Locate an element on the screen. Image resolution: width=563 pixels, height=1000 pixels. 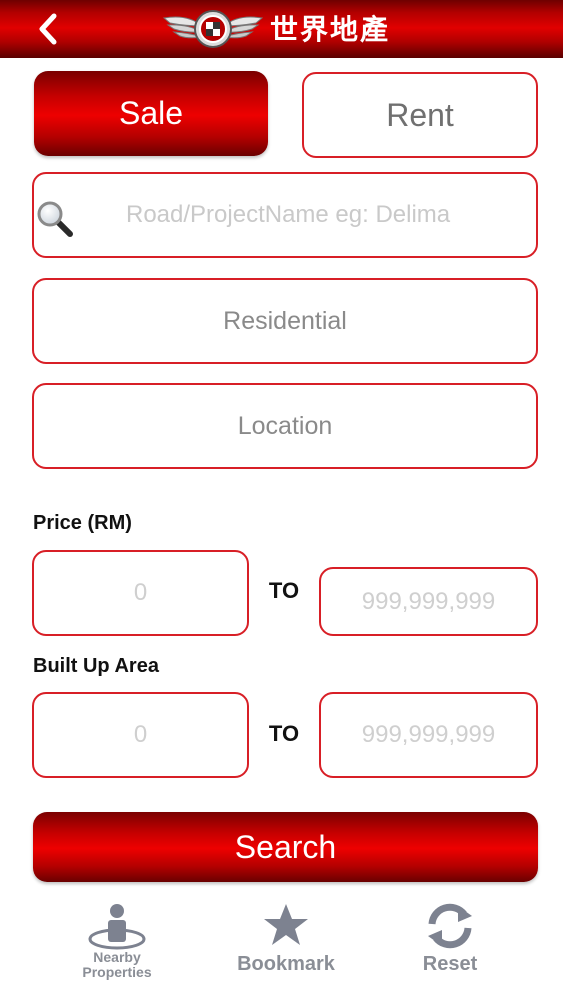
area-min-input is located at coordinates (140, 735).